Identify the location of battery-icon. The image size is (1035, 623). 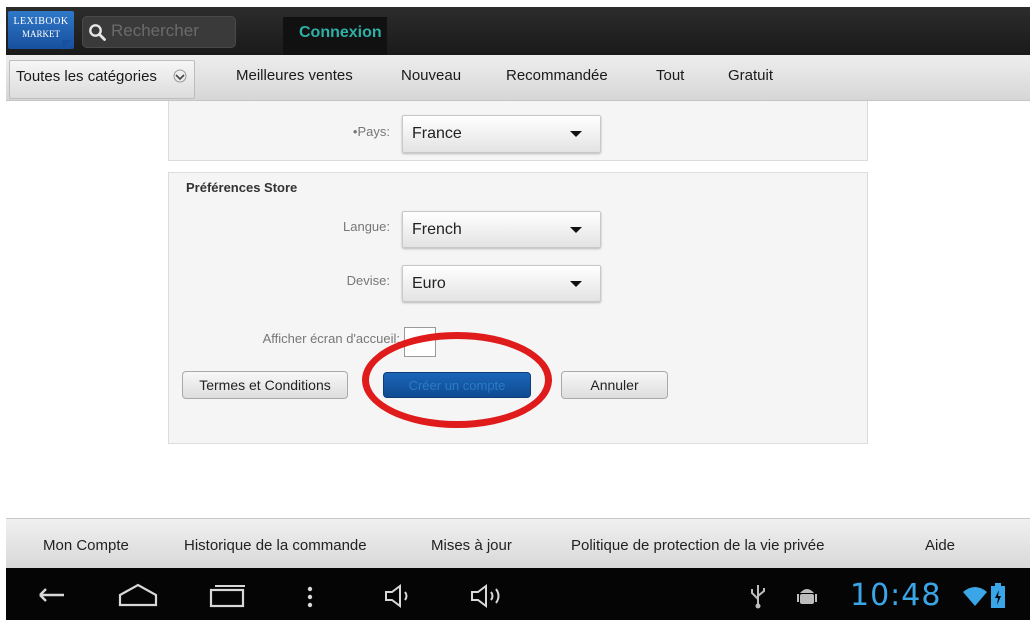
(998, 595).